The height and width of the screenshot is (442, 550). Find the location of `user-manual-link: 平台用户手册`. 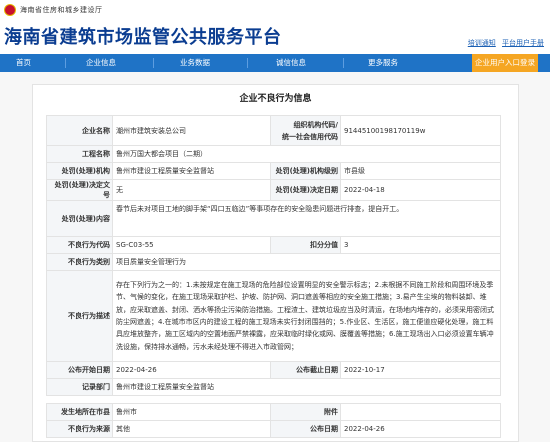

user-manual-link: 平台用户手册 is located at coordinates (523, 43).